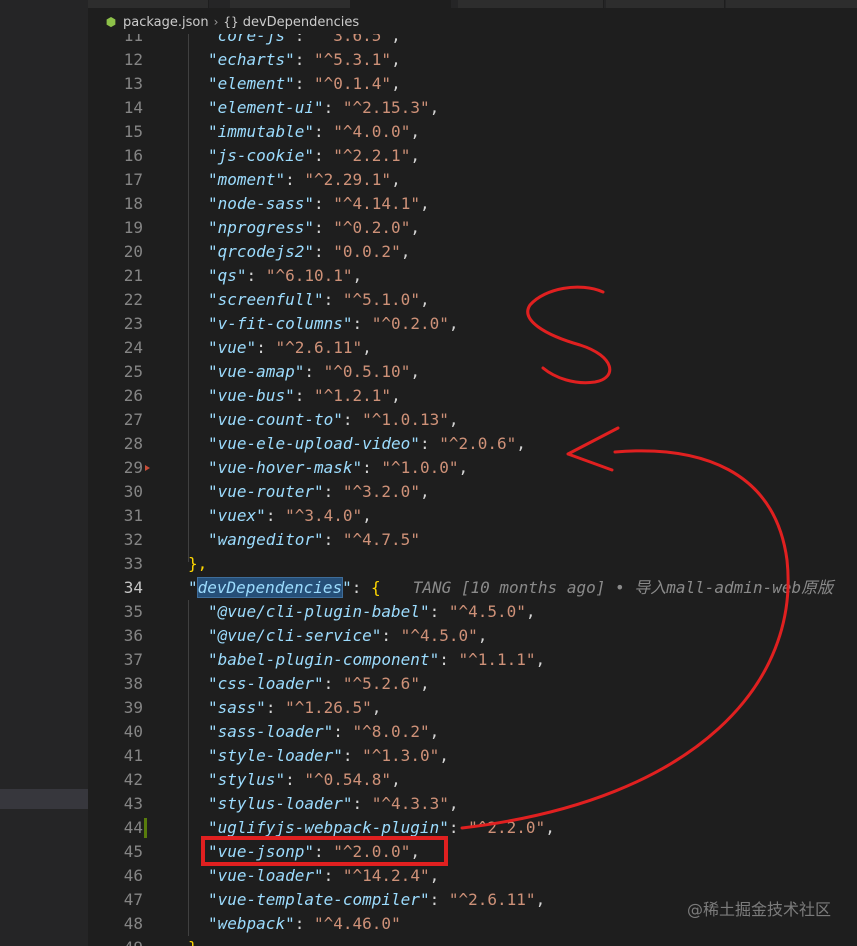 This screenshot has width=857, height=946. I want to click on line-code: "vue-count-to": "^1.0.13",, so click(333, 420).